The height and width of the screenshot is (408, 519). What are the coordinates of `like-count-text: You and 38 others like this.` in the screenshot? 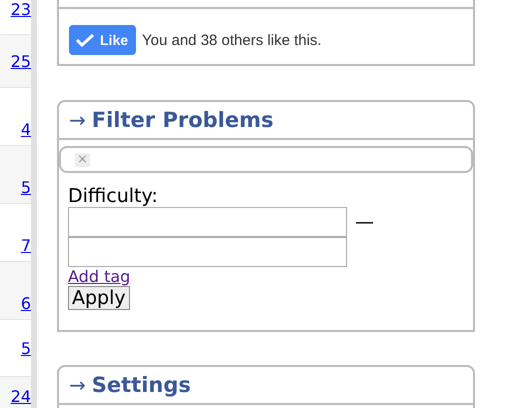 It's located at (232, 40).